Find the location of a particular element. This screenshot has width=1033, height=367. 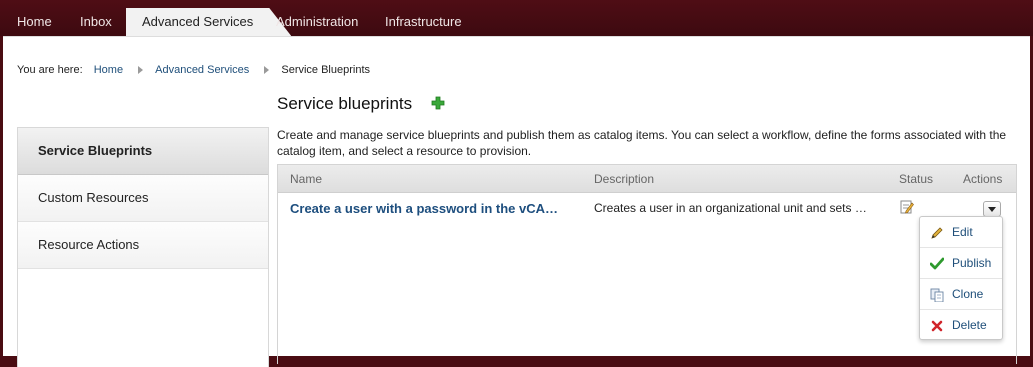

menu-item-label: Delete is located at coordinates (969, 325).